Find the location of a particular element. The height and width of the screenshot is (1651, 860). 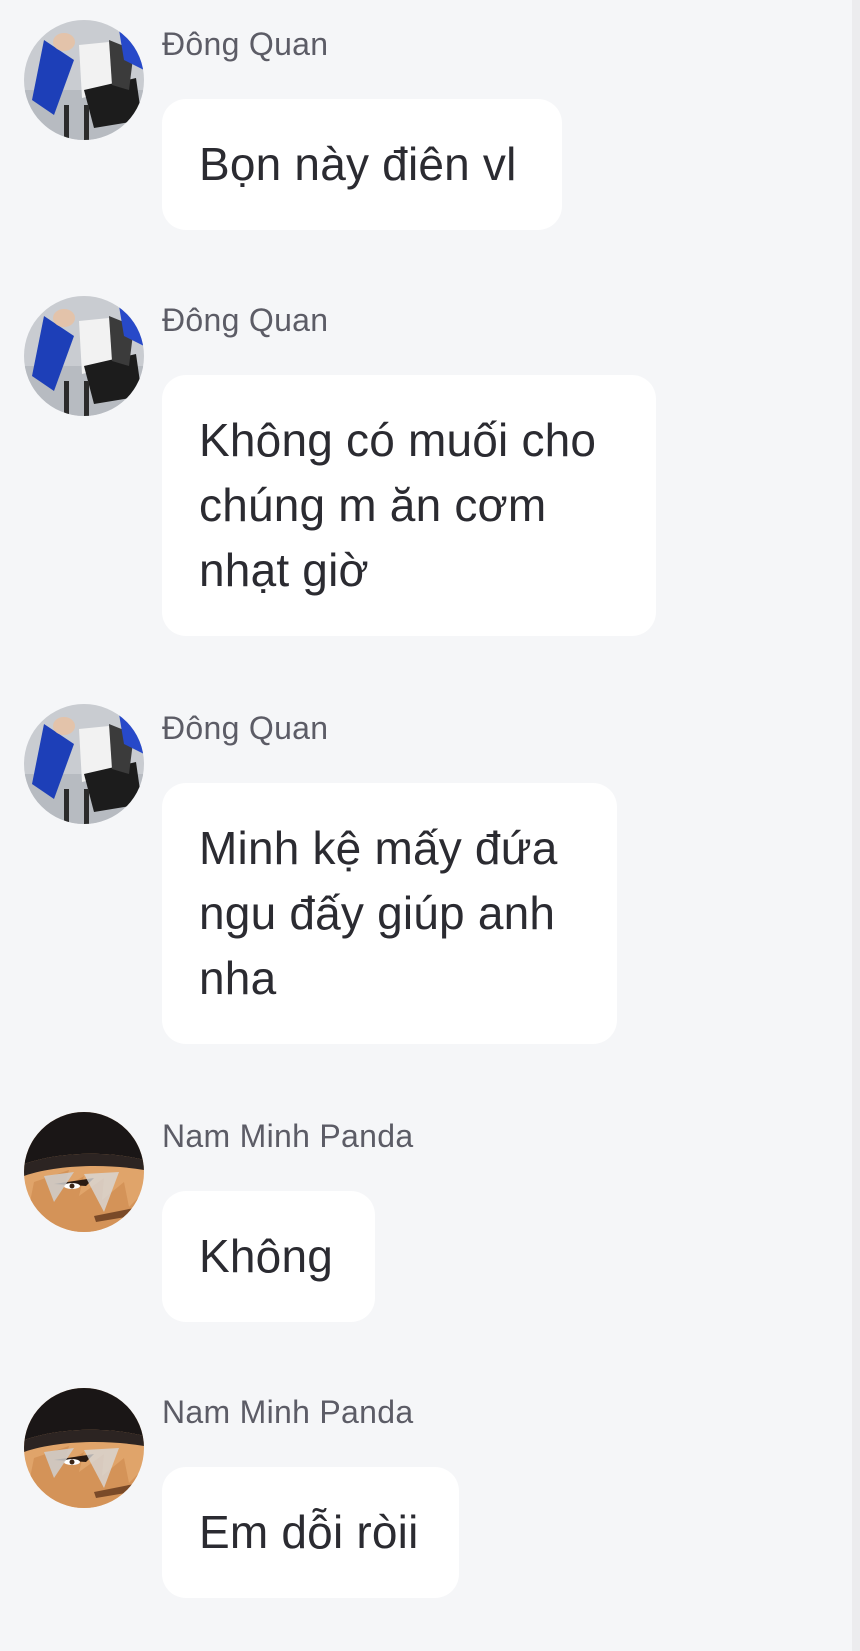

message-text: Em dỗi ròii is located at coordinates (309, 1532).